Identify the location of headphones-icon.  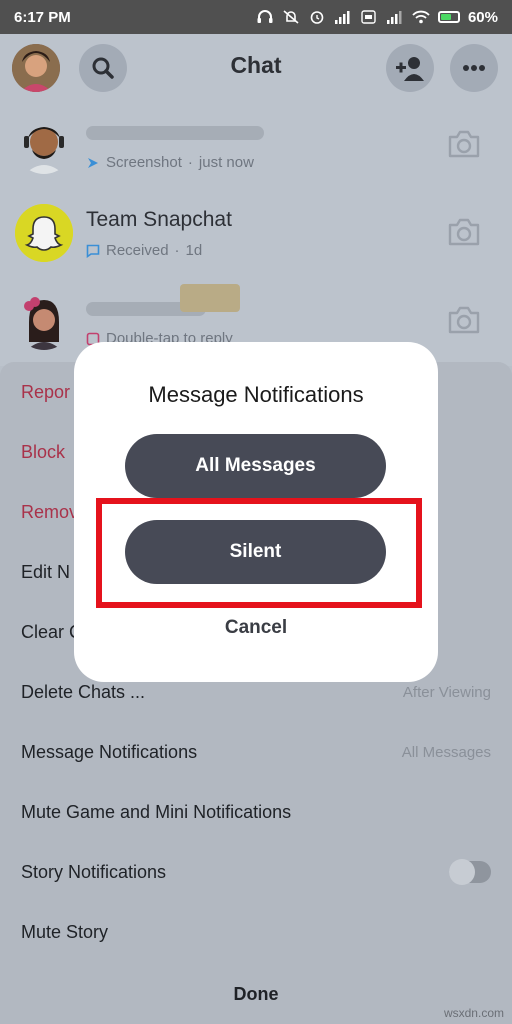
(265, 16).